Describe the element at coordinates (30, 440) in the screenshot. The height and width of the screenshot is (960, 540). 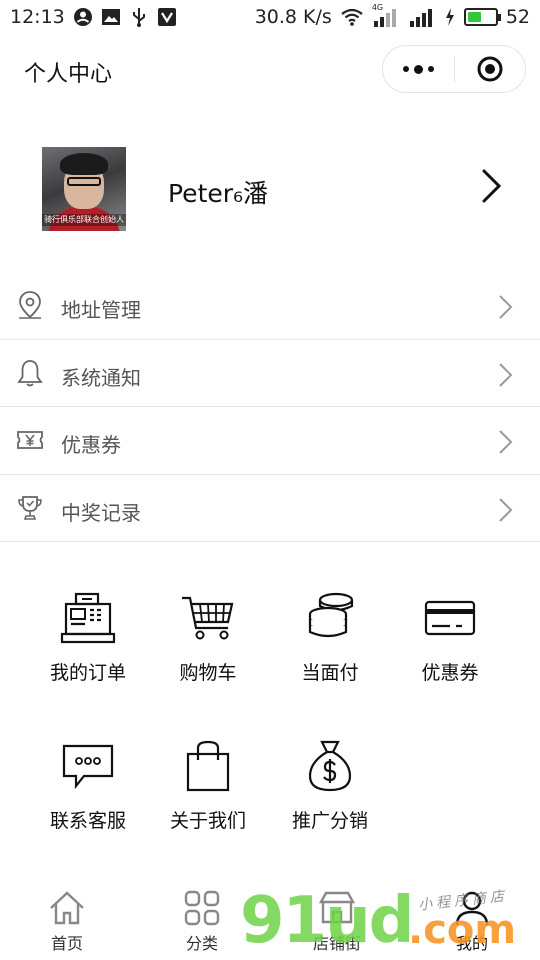
I see `coupon-ticket-icon` at that location.